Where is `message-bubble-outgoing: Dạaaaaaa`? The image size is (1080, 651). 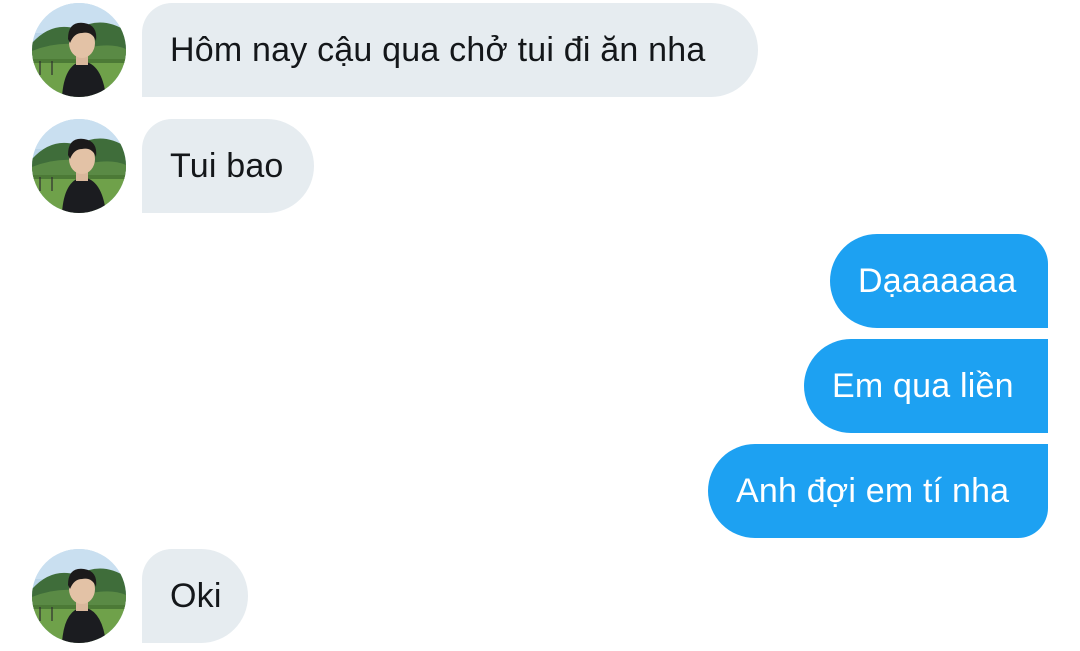
message-bubble-outgoing: Dạaaaaaa is located at coordinates (939, 281).